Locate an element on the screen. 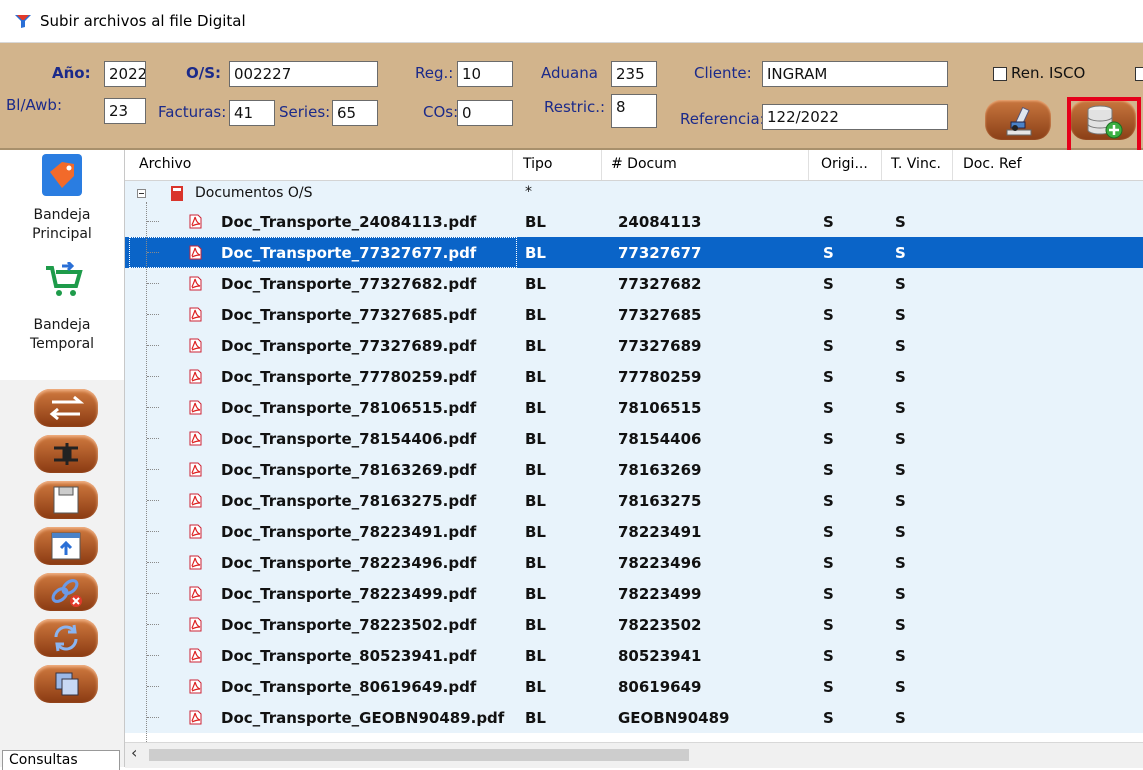  table-row: Doc_Transporte_77327689.pdf BL 77327689 S S is located at coordinates (634, 345).